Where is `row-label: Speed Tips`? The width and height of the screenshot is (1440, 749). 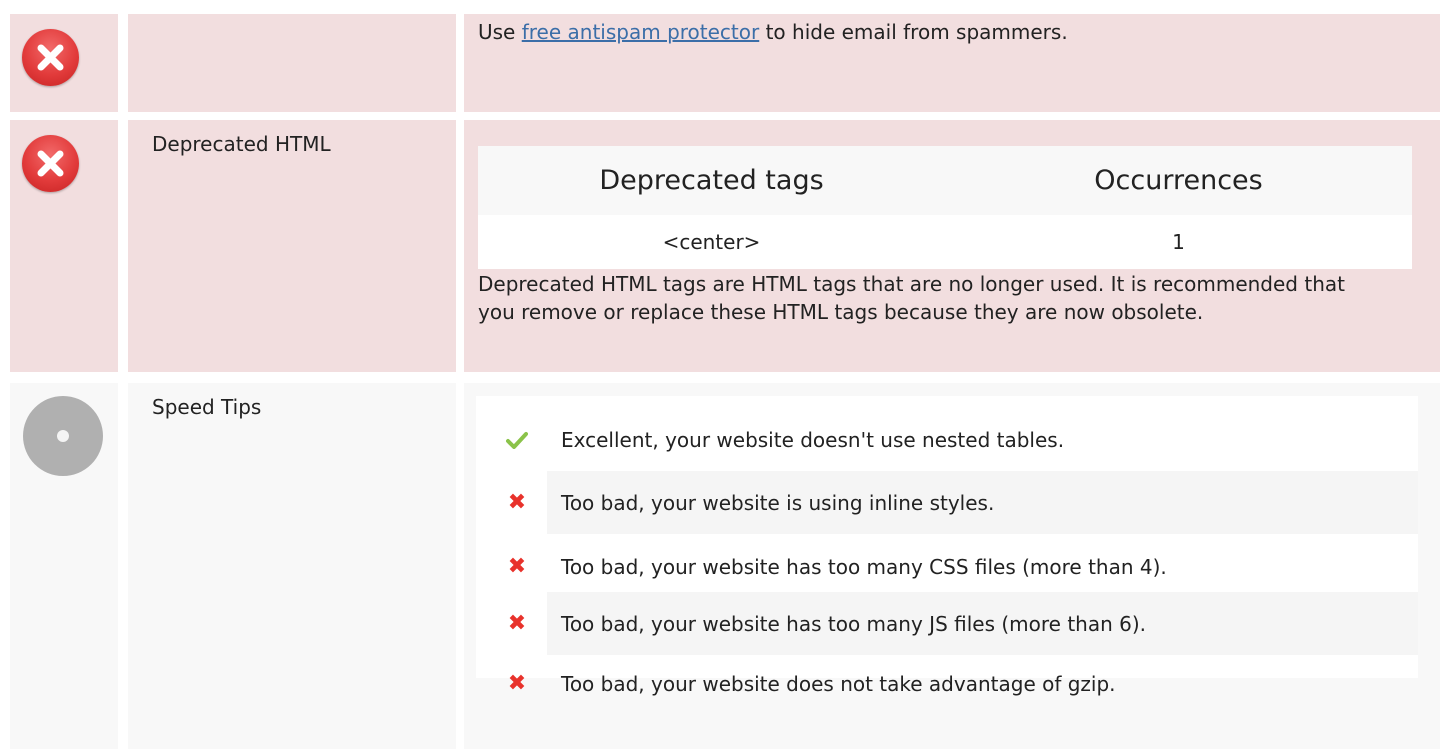
row-label: Speed Tips is located at coordinates (207, 407).